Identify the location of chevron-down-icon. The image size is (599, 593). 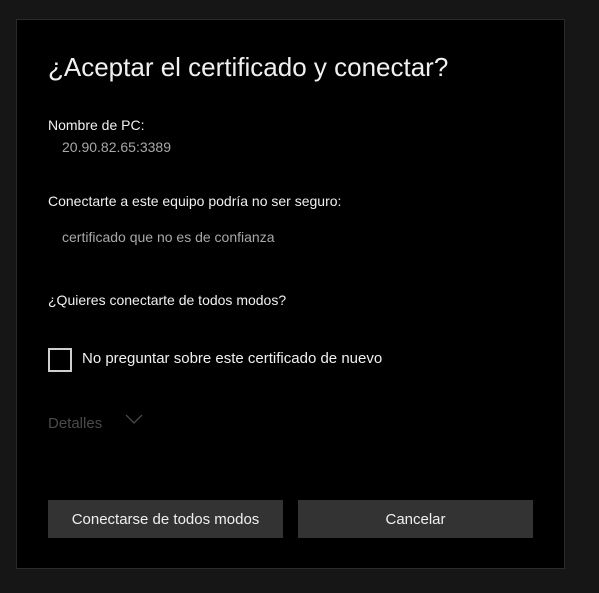
(134, 419).